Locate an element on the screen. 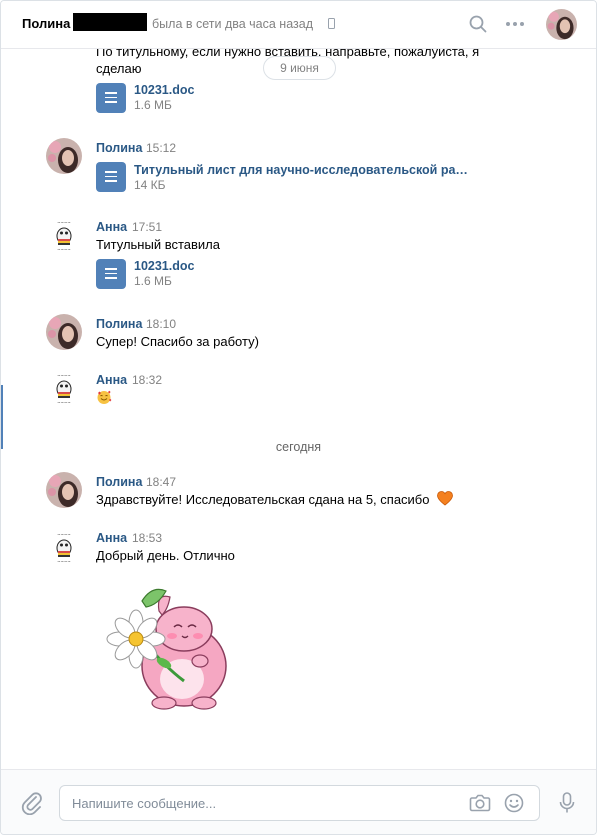 Image resolution: width=597 pixels, height=835 pixels. microphone-icon is located at coordinates (567, 803).